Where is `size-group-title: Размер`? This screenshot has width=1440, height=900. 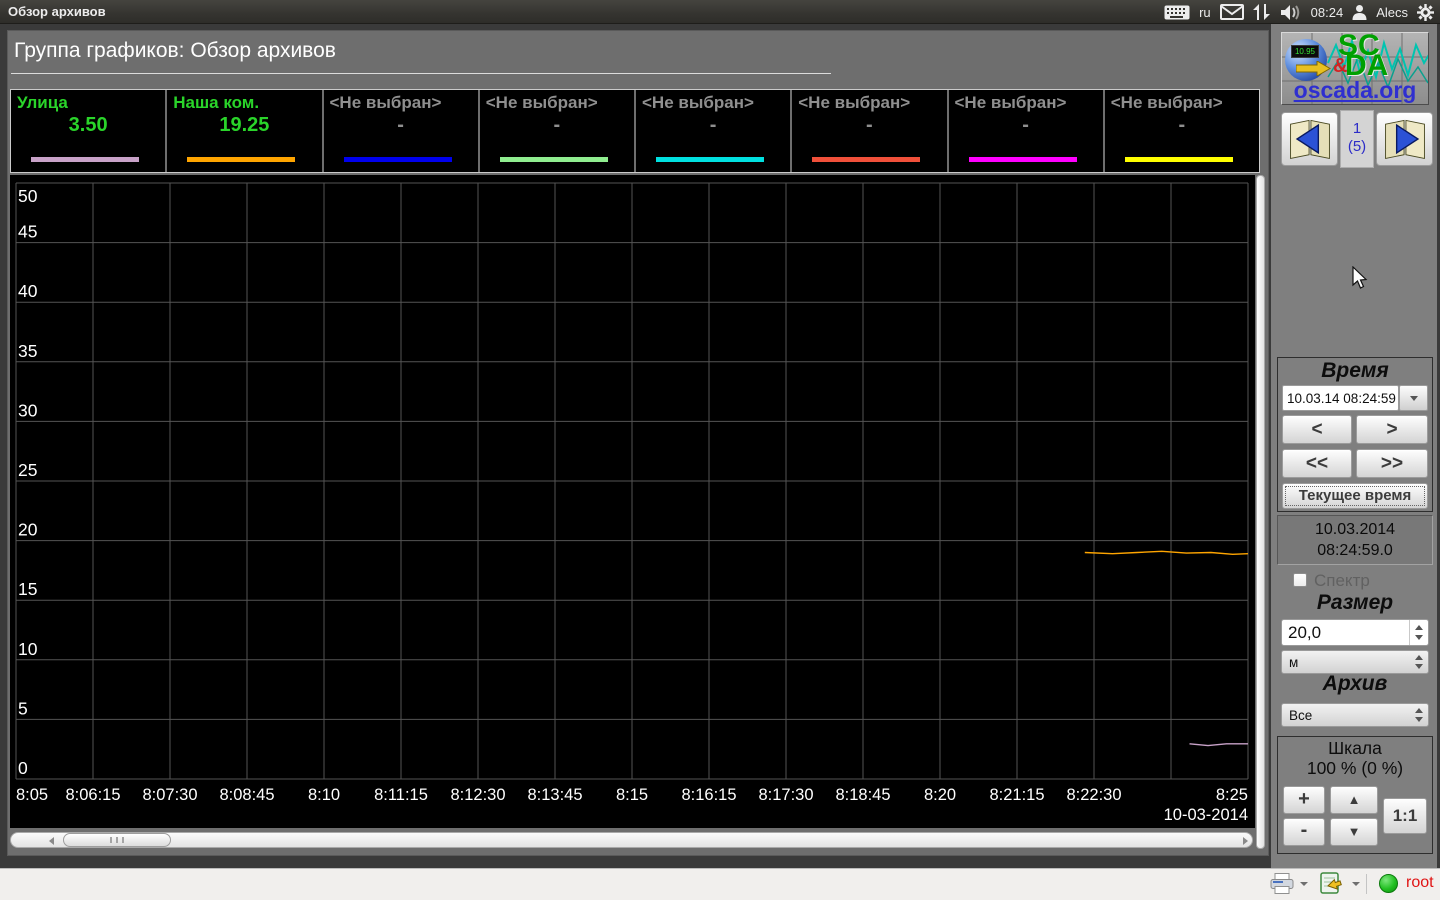 size-group-title: Размер is located at coordinates (1355, 602).